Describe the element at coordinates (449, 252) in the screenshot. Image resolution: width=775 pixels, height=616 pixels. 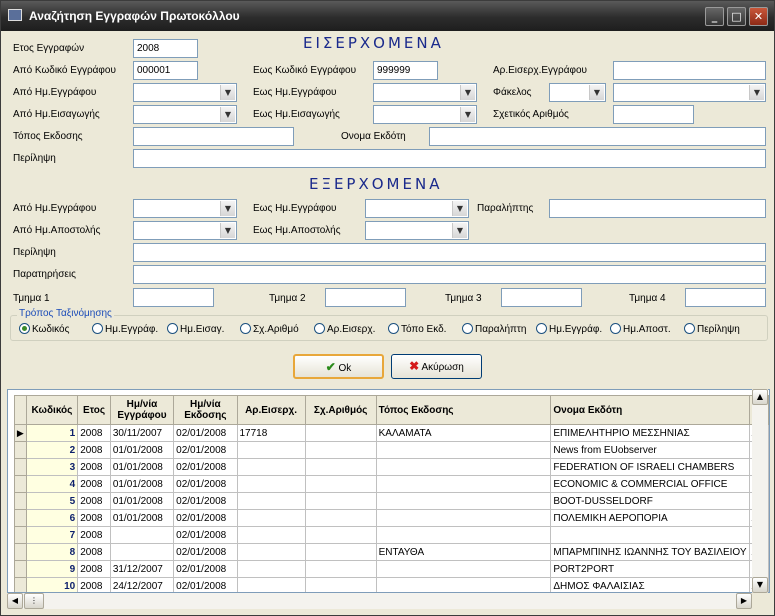
I see `out-summary-field` at that location.